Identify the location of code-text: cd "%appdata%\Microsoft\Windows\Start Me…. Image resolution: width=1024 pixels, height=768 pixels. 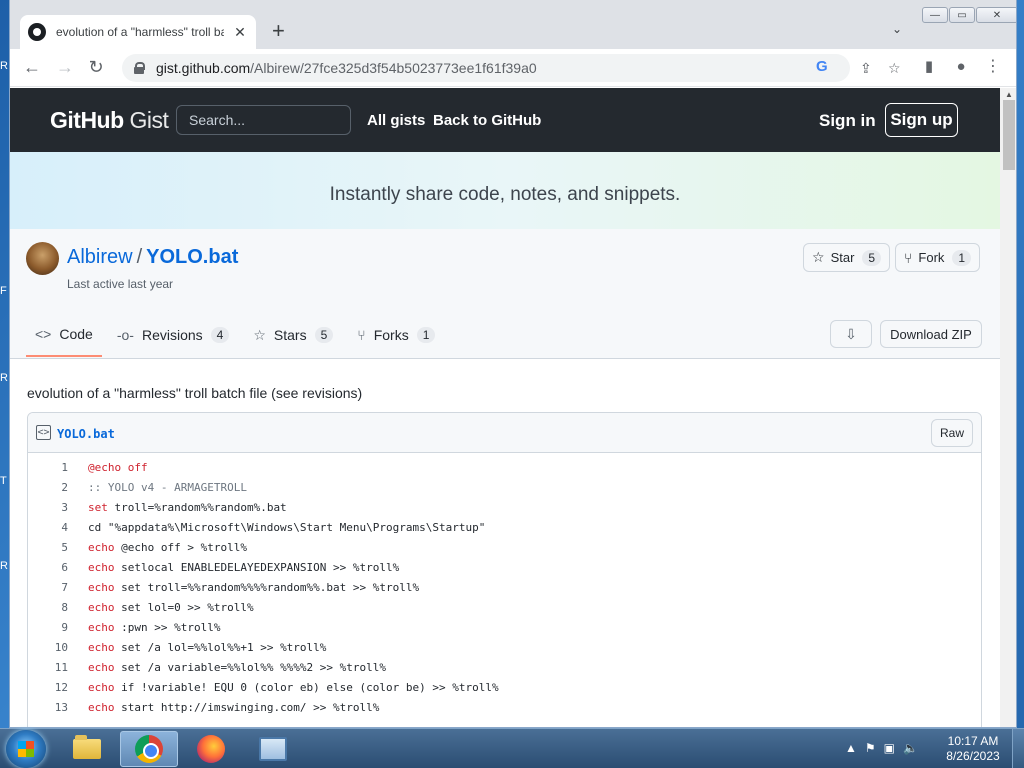
(276, 527).